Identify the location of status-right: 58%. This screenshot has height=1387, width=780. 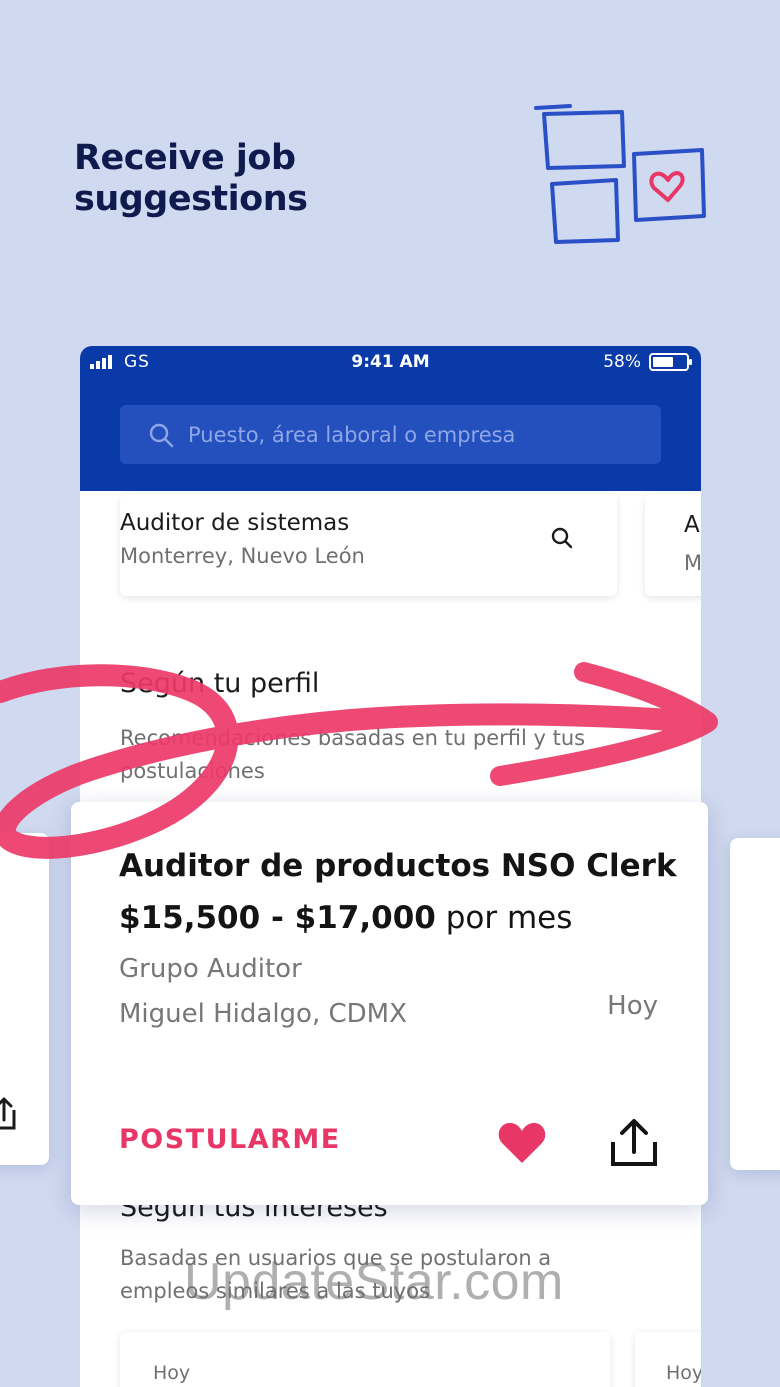
(647, 362).